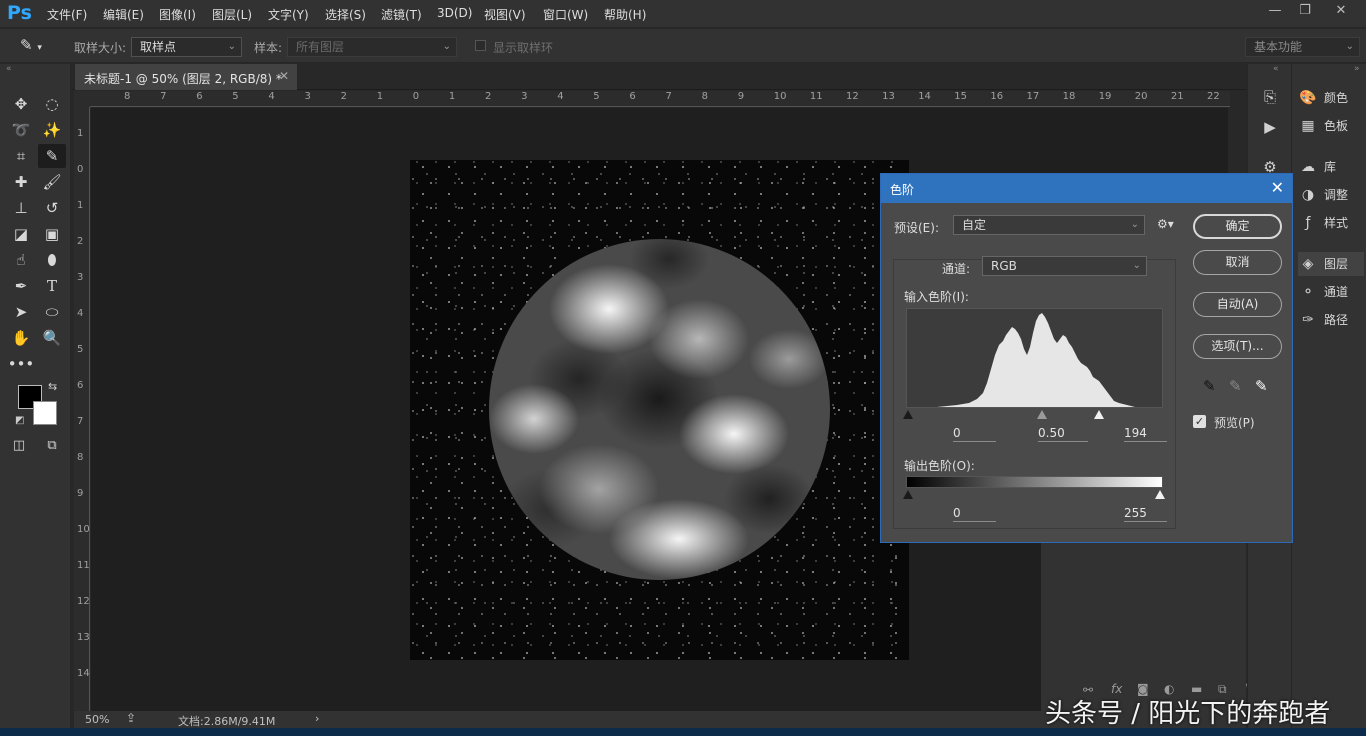 Image resolution: width=1366 pixels, height=736 pixels. What do you see at coordinates (683, 45) in the screenshot?
I see `options-bar: ✎ ▾ 取样大小: 取样点 ⌄ 样本: 所有图层 ⌄ 显示取样环 基本功能 ⌄` at bounding box center [683, 45].